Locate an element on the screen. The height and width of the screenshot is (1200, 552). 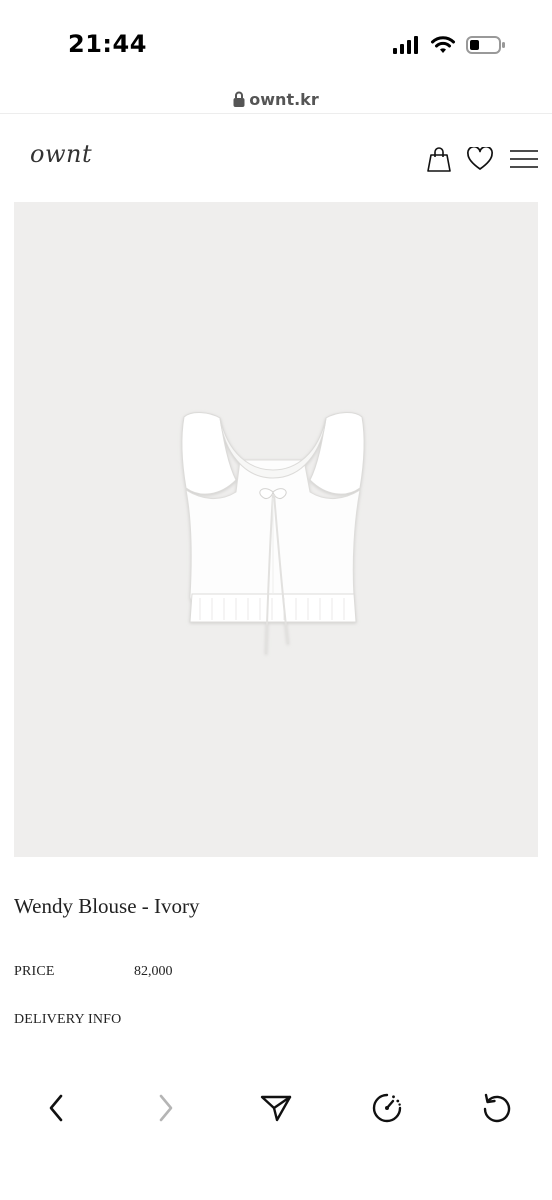
browser-toolbar is located at coordinates (276, 1106).